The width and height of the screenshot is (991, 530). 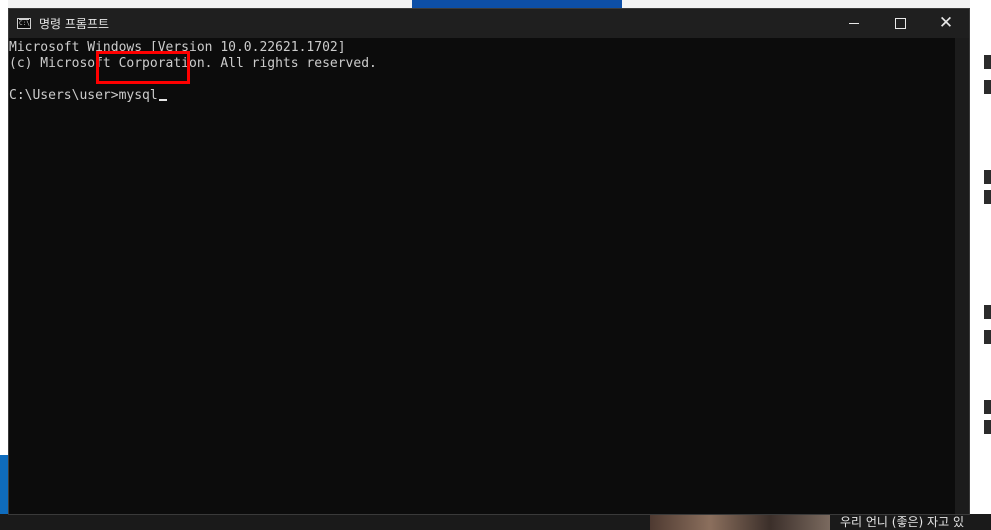 What do you see at coordinates (489, 96) in the screenshot?
I see `console-input-line: C:\Users\user>mysql` at bounding box center [489, 96].